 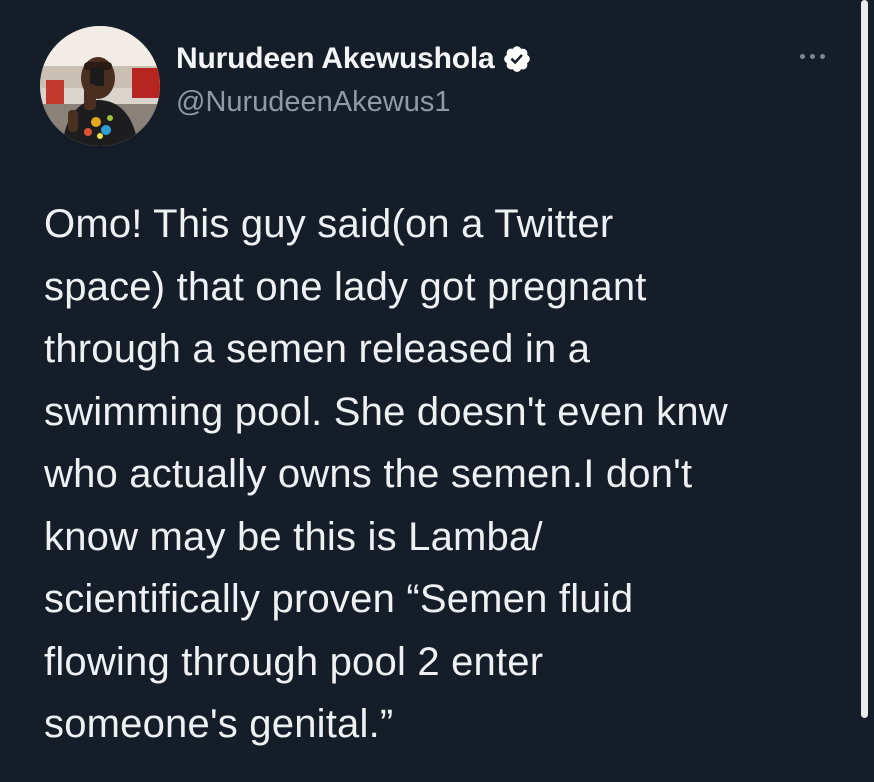 I want to click on author-name-row: Nurudeen Akewushola, so click(x=354, y=59).